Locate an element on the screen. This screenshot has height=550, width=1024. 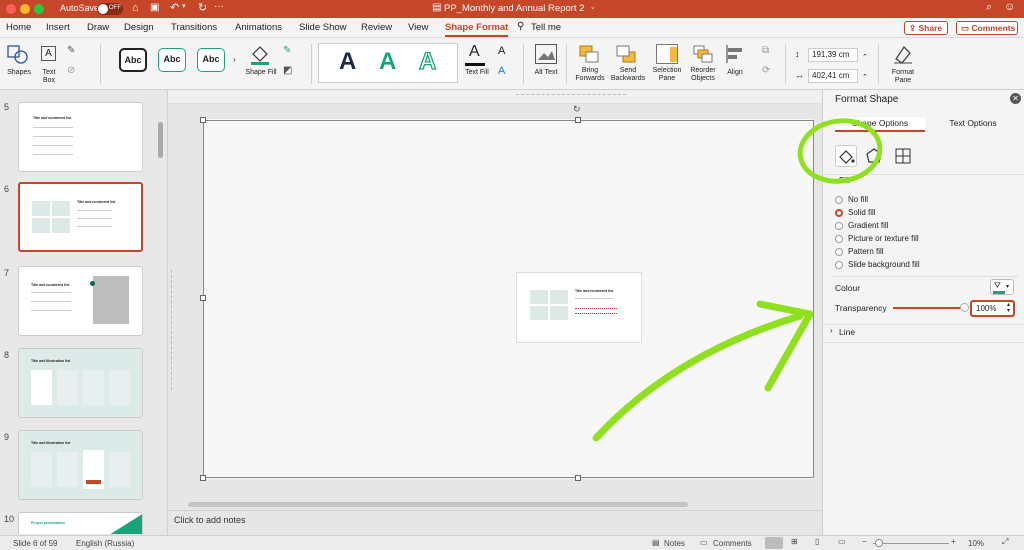
account-icon: ☺ is located at coordinates (1009, 7).